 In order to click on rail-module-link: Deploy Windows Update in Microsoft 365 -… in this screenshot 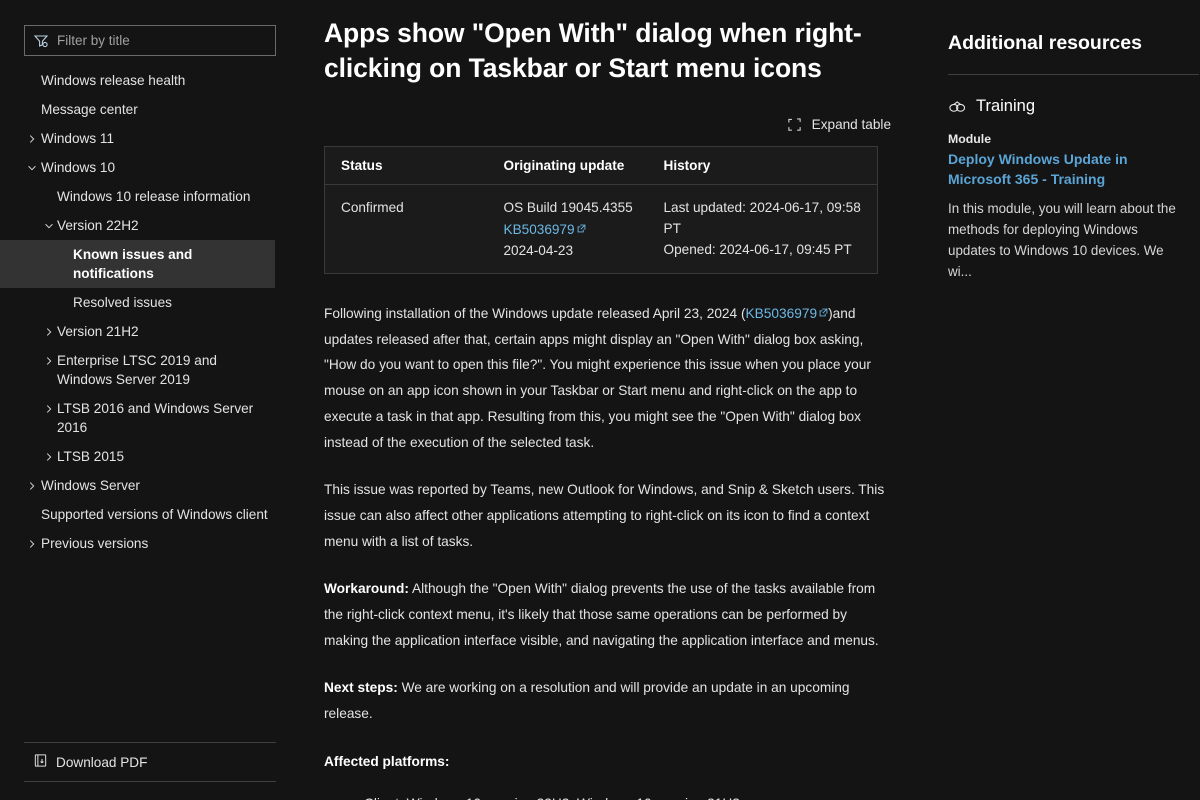, I will do `click(1062, 169)`.